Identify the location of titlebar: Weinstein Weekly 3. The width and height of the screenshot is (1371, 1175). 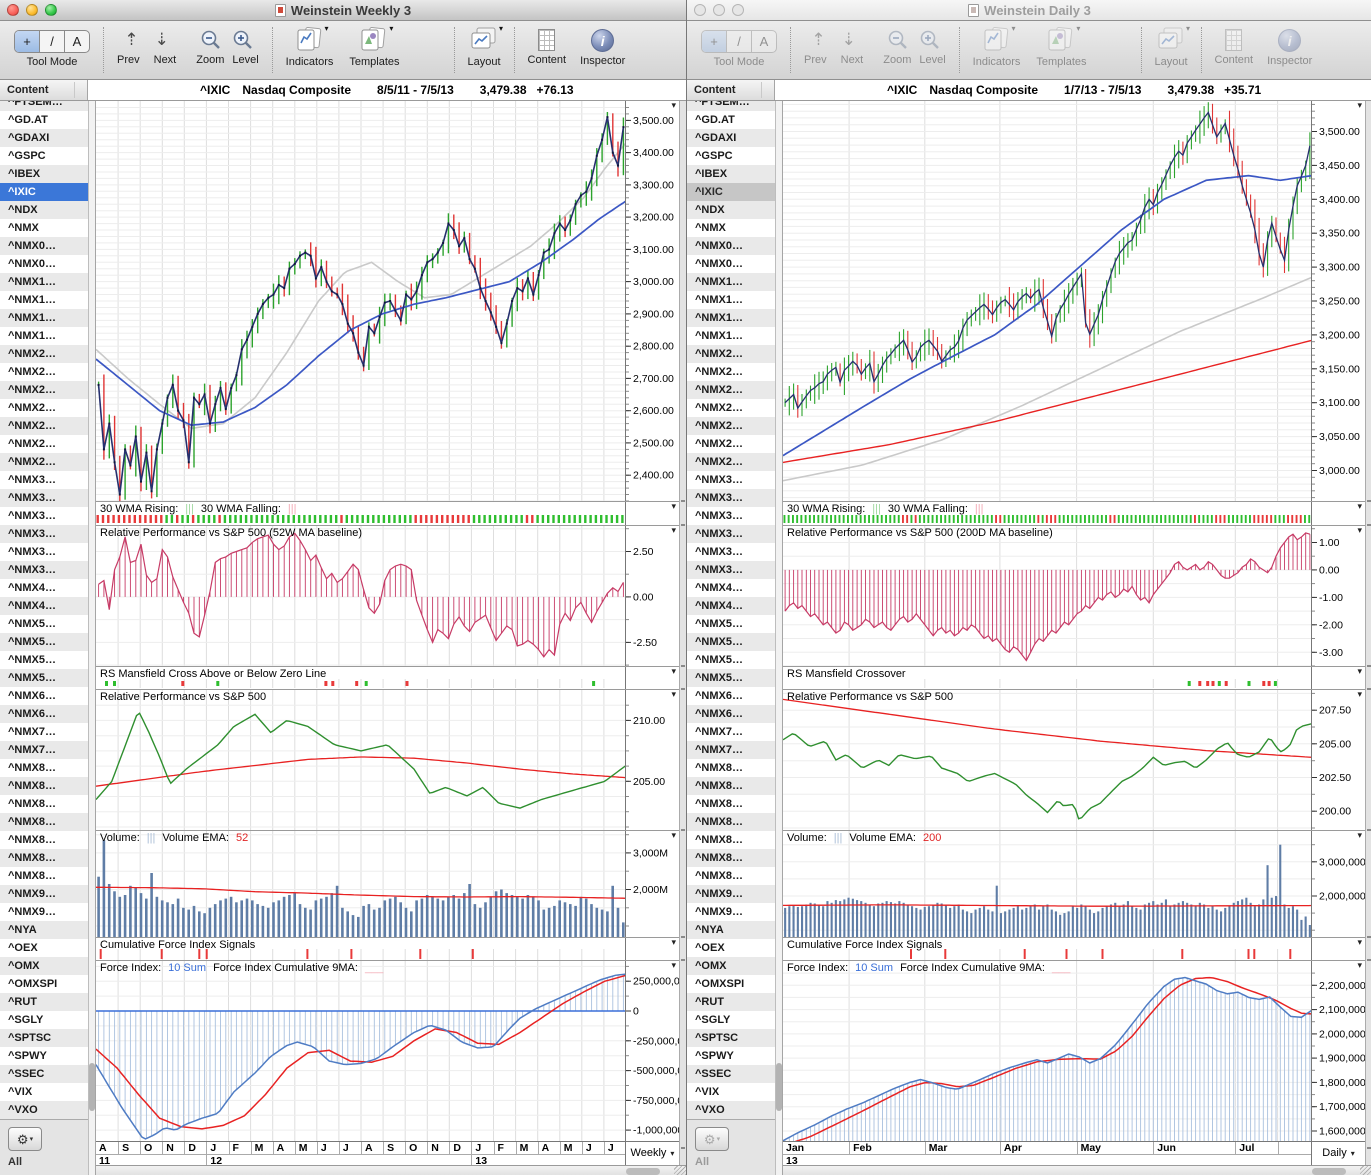
(343, 10).